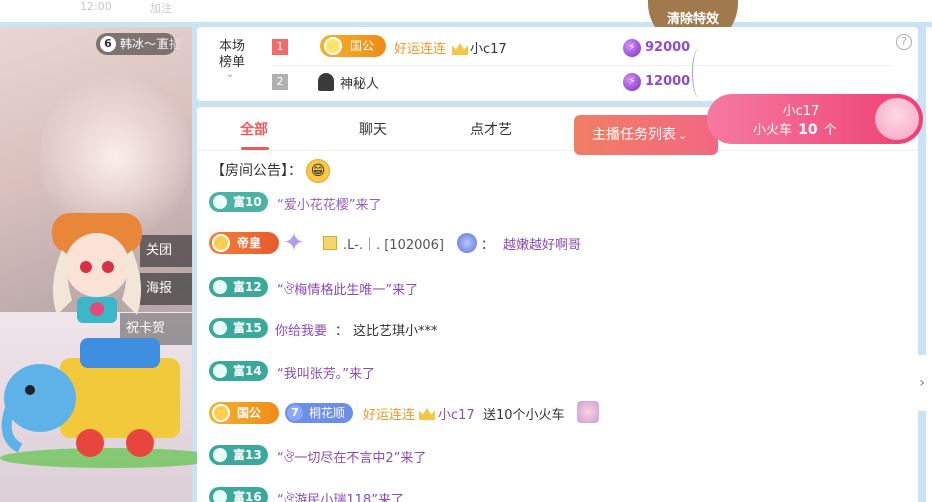 Image resolution: width=932 pixels, height=502 pixels. I want to click on expand-arrow-icon: ›, so click(922, 383).